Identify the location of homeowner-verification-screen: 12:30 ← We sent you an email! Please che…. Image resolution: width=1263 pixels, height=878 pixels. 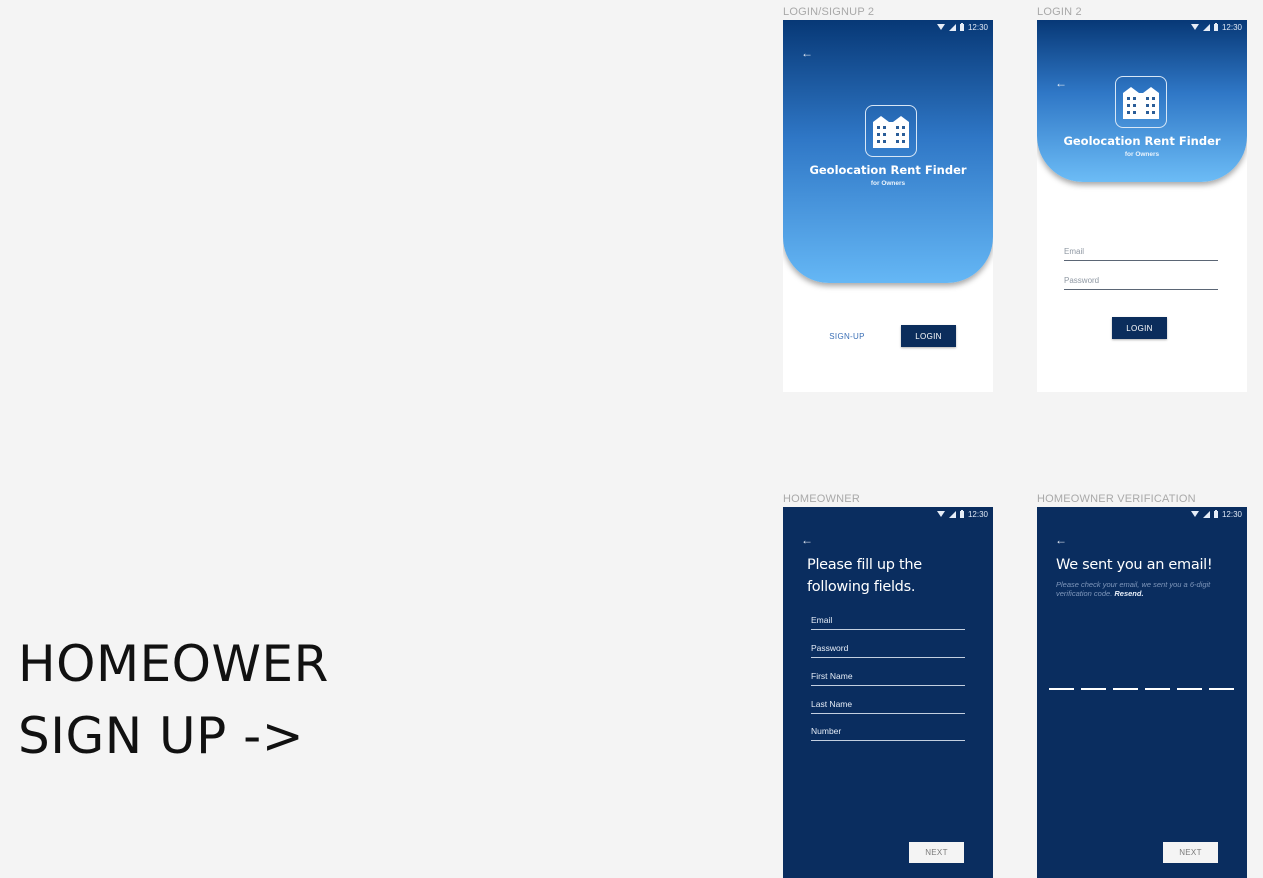
(1142, 692).